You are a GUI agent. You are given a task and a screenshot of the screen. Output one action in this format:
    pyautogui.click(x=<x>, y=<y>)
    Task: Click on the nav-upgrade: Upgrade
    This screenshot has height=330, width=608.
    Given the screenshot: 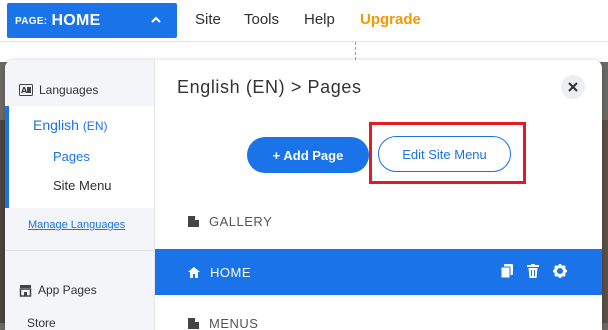 What is the action you would take?
    pyautogui.click(x=390, y=19)
    